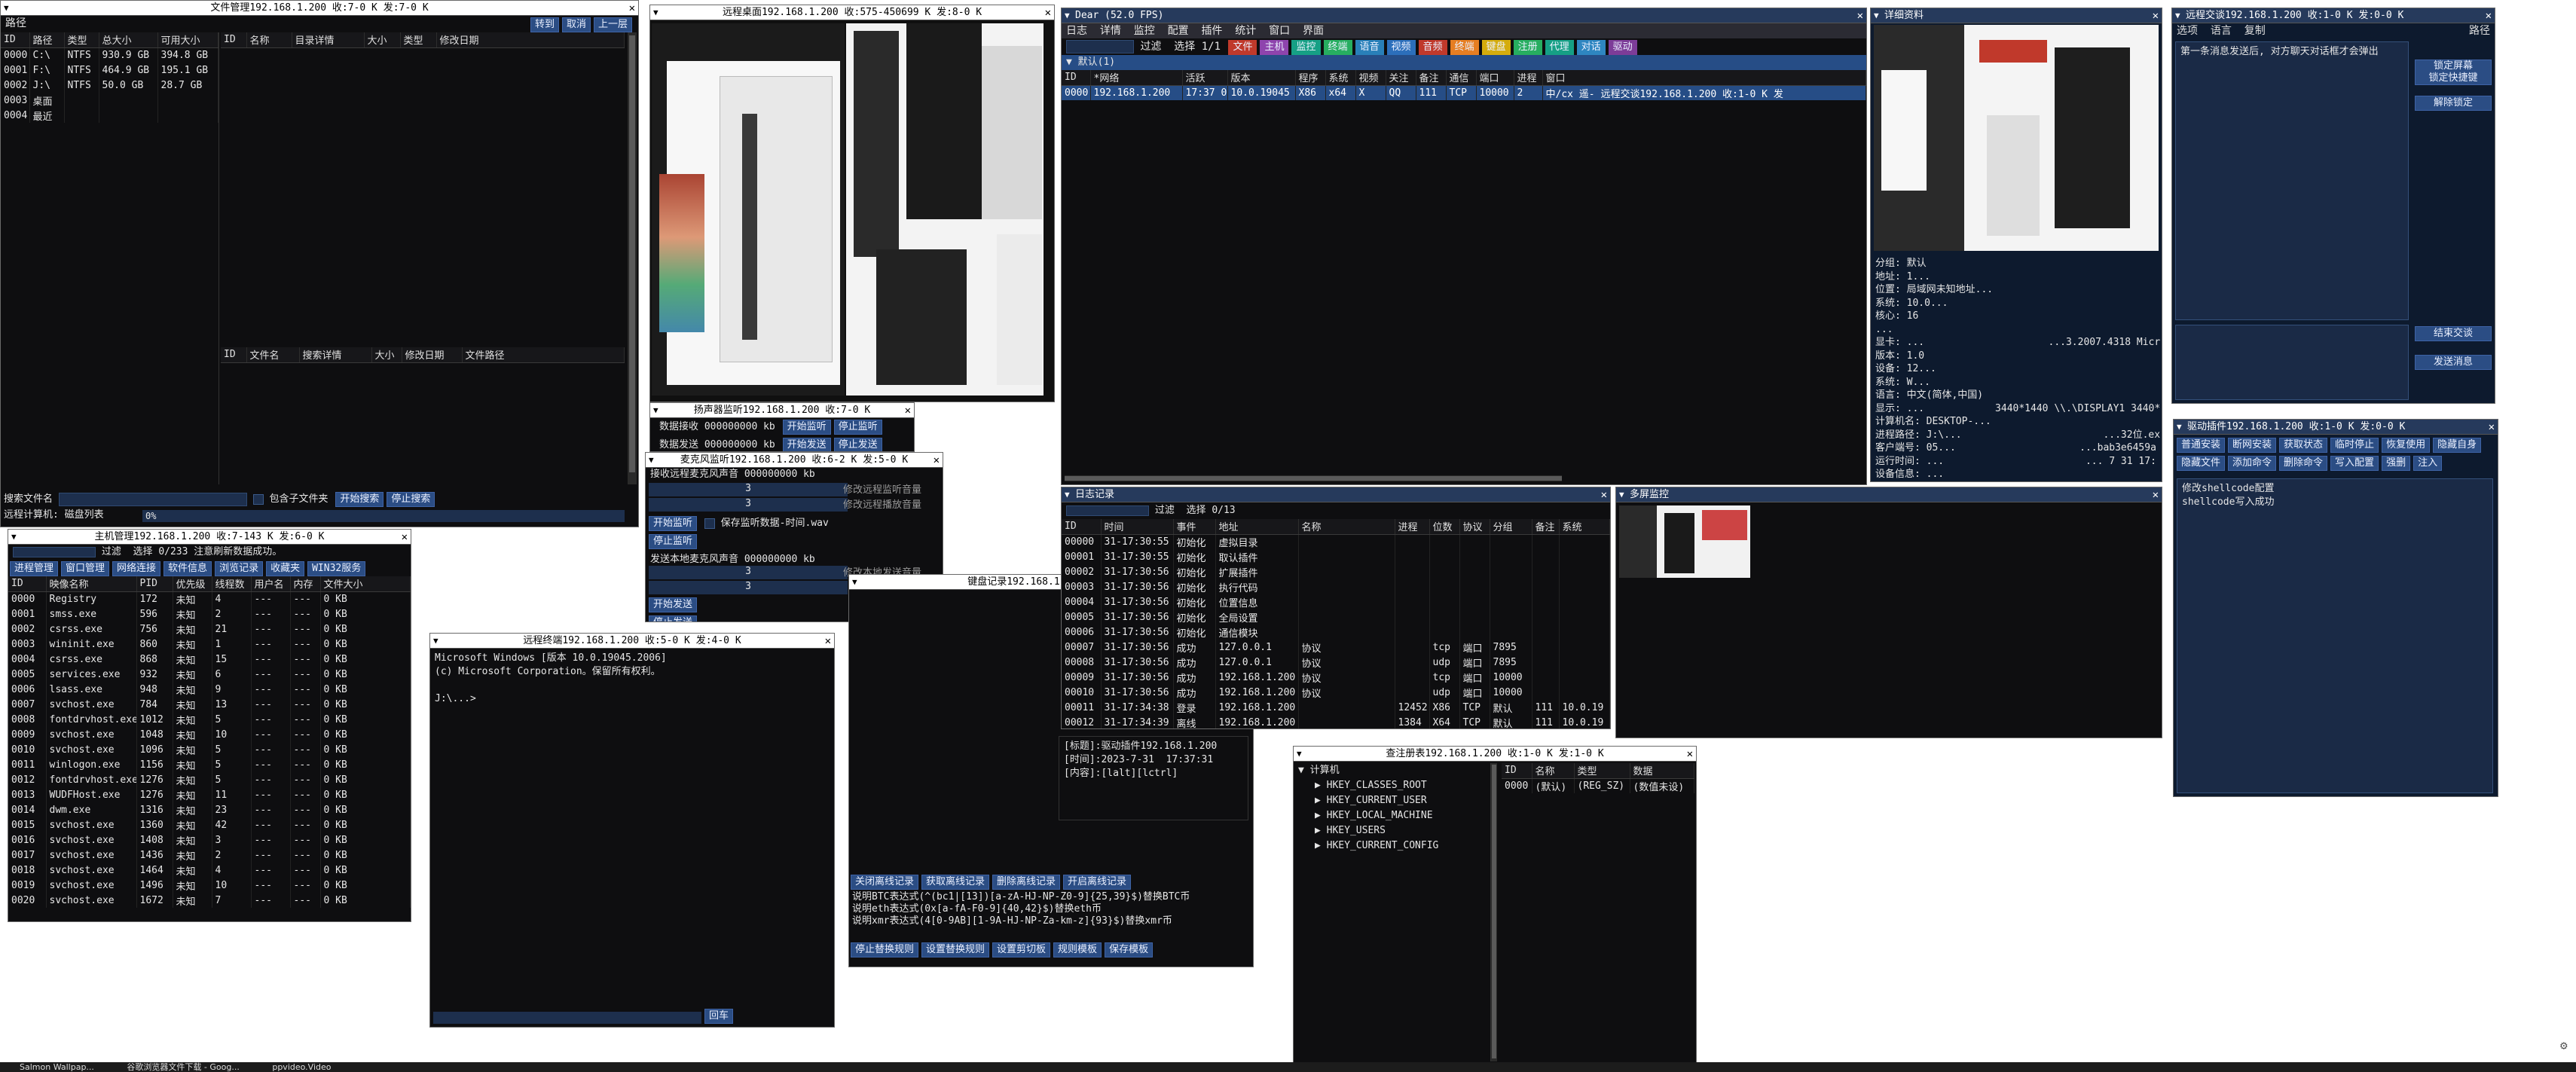  I want to click on offline-log-button: 关闭离线记录, so click(885, 882).